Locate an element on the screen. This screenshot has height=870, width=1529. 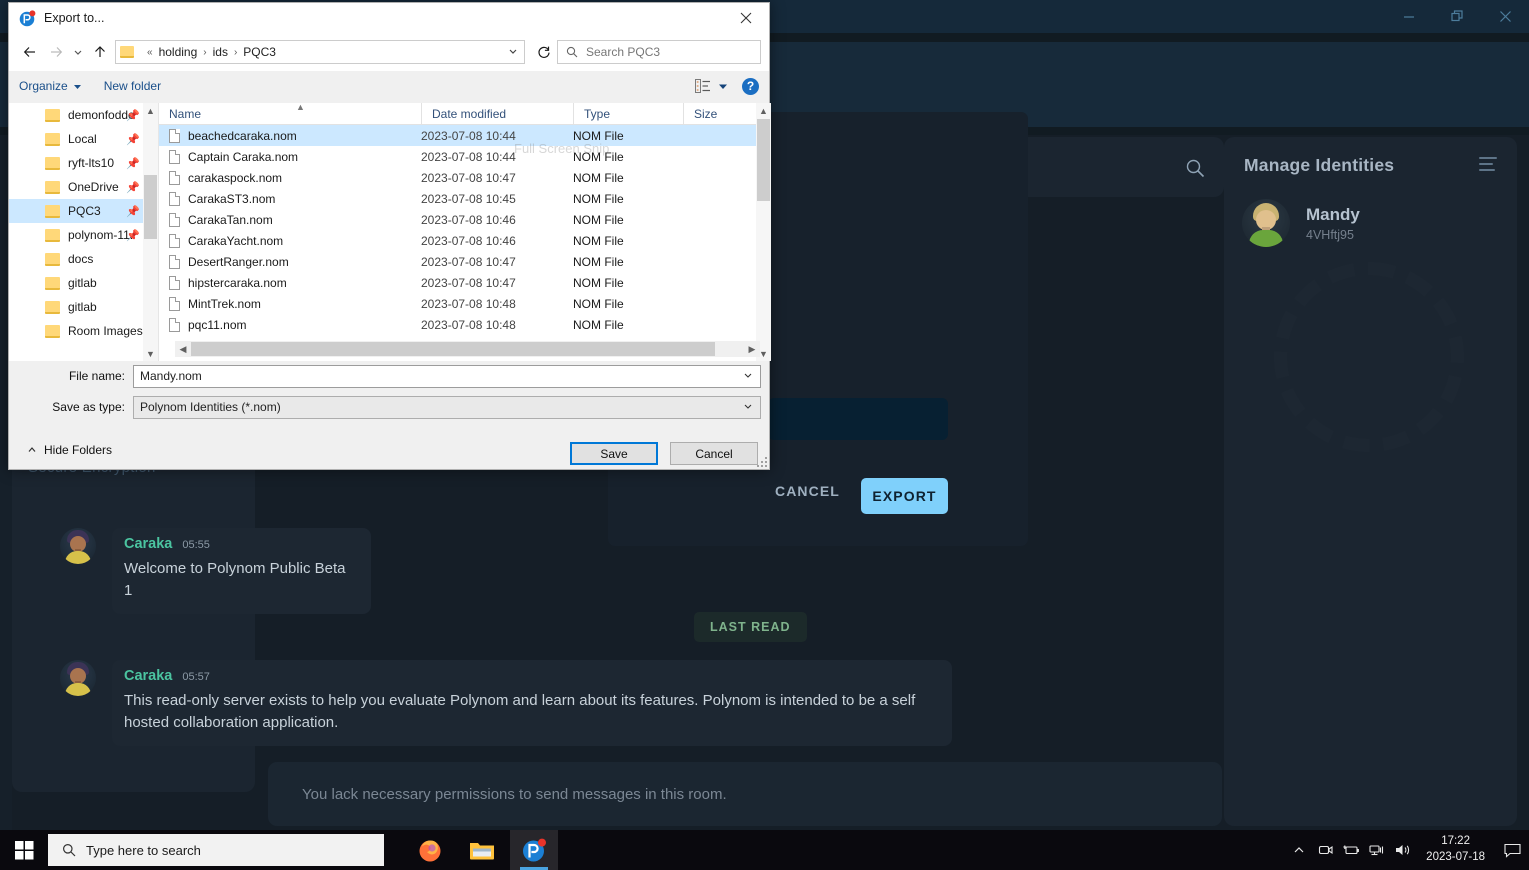
tree-item-demonfodde: demonfodde 📌 is located at coordinates (83, 115).